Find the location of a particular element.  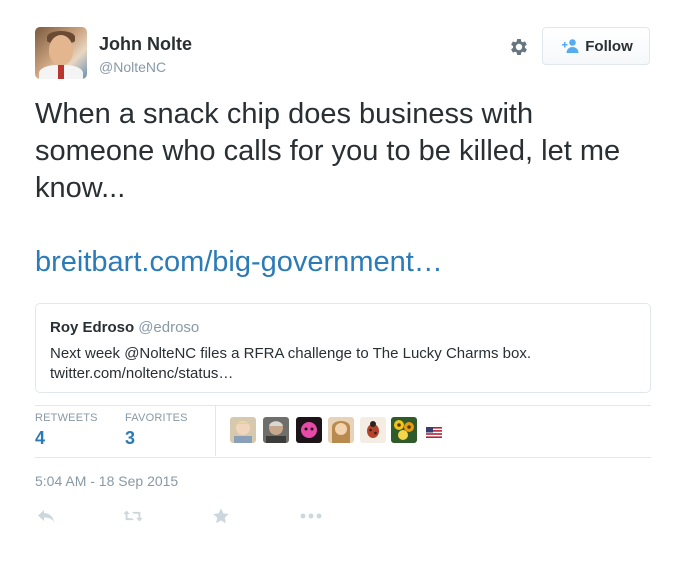

gear-icon is located at coordinates (519, 47).